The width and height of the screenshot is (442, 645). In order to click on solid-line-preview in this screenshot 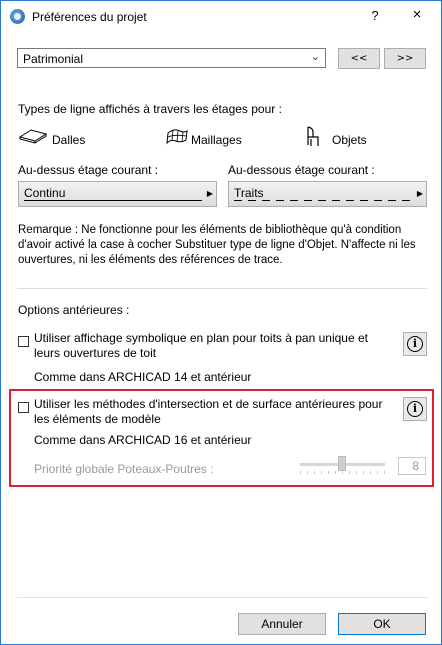, I will do `click(113, 200)`.